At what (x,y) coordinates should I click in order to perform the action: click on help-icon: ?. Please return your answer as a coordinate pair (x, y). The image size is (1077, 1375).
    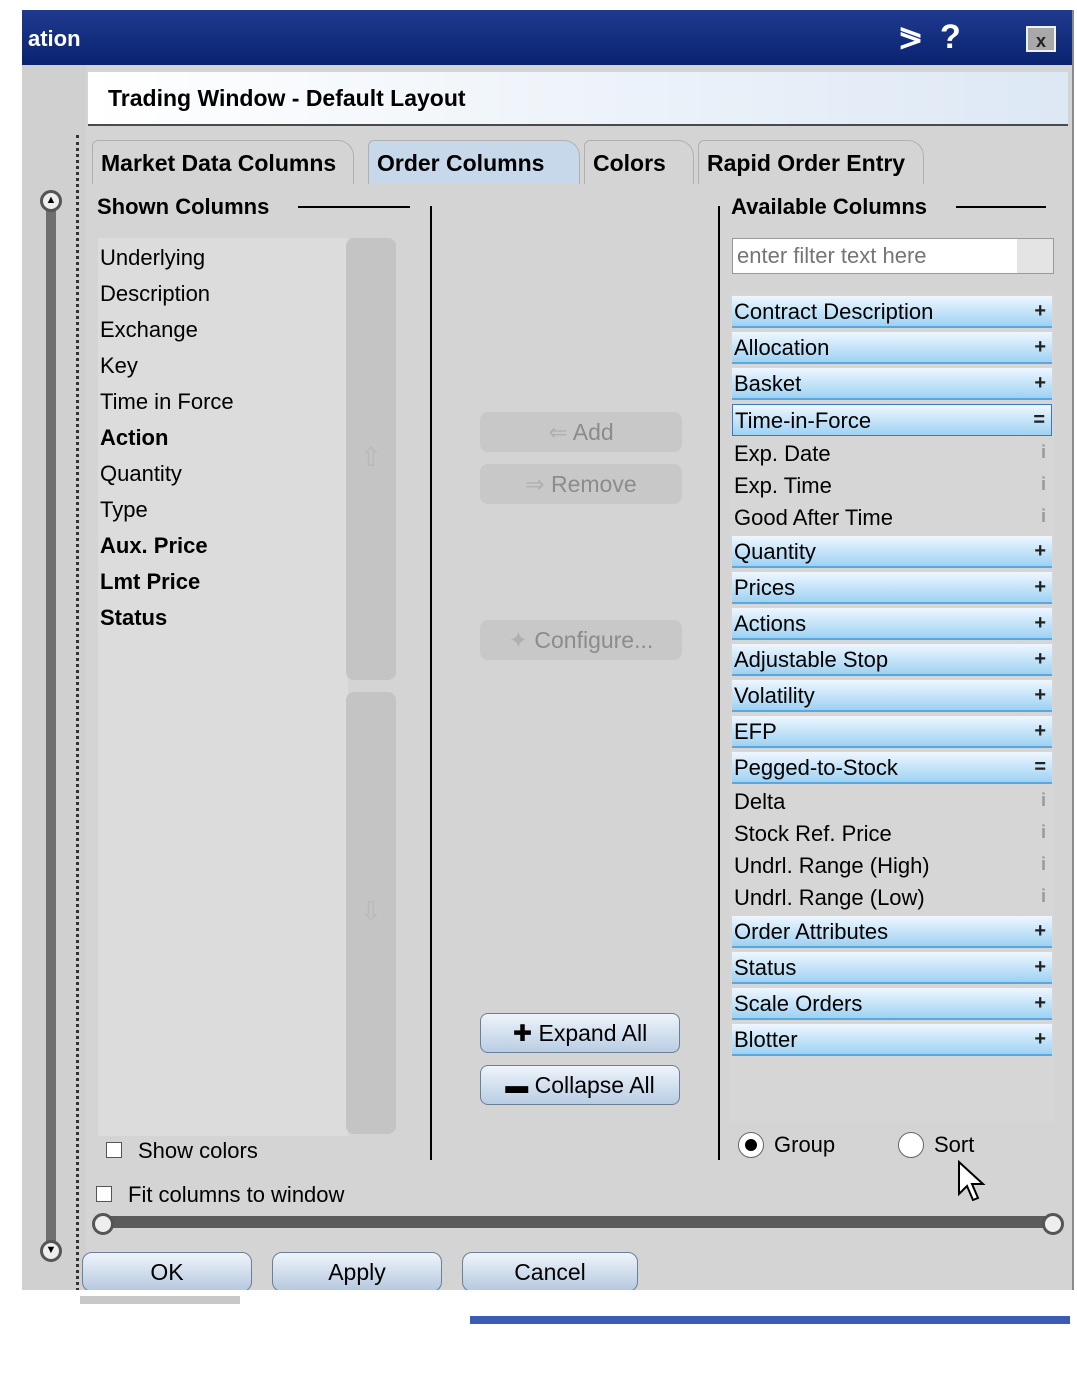
    Looking at the image, I should click on (950, 37).